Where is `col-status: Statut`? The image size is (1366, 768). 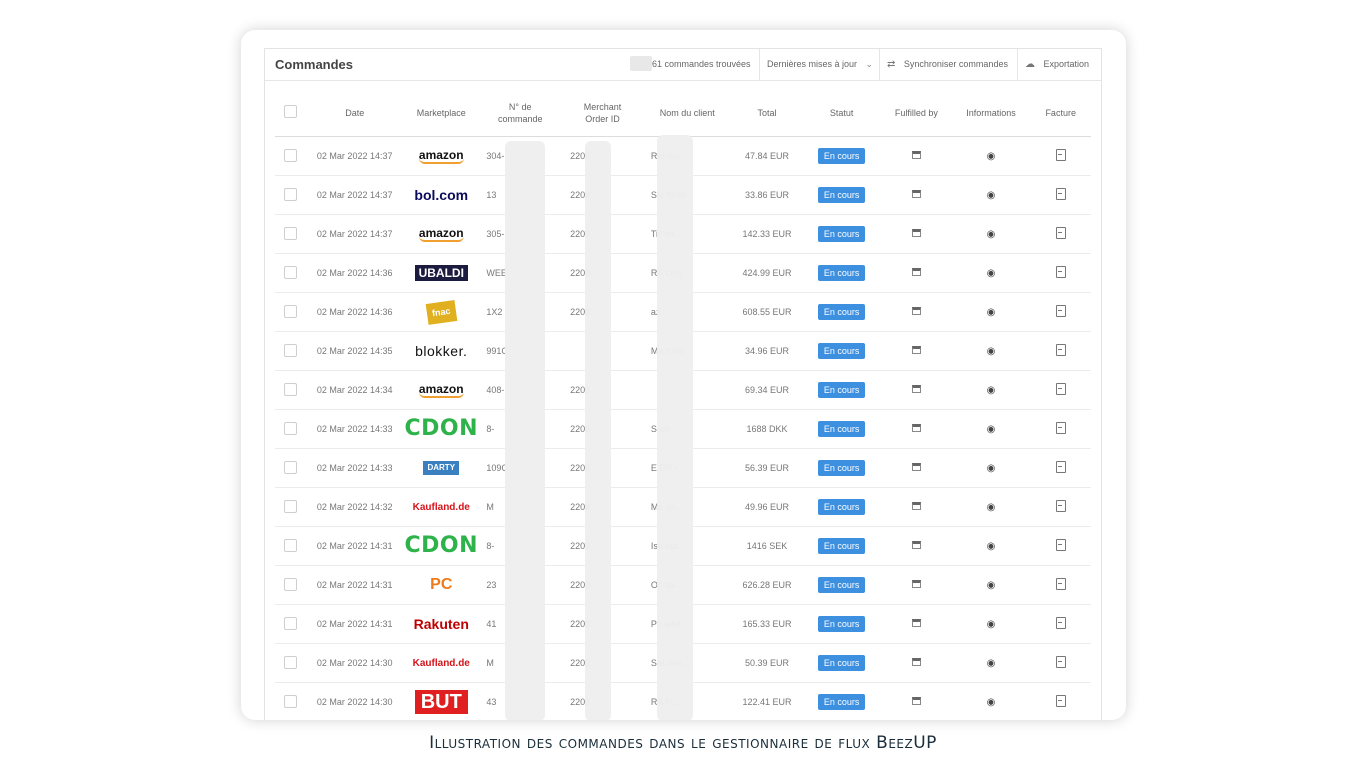
col-status: Statut is located at coordinates (842, 113).